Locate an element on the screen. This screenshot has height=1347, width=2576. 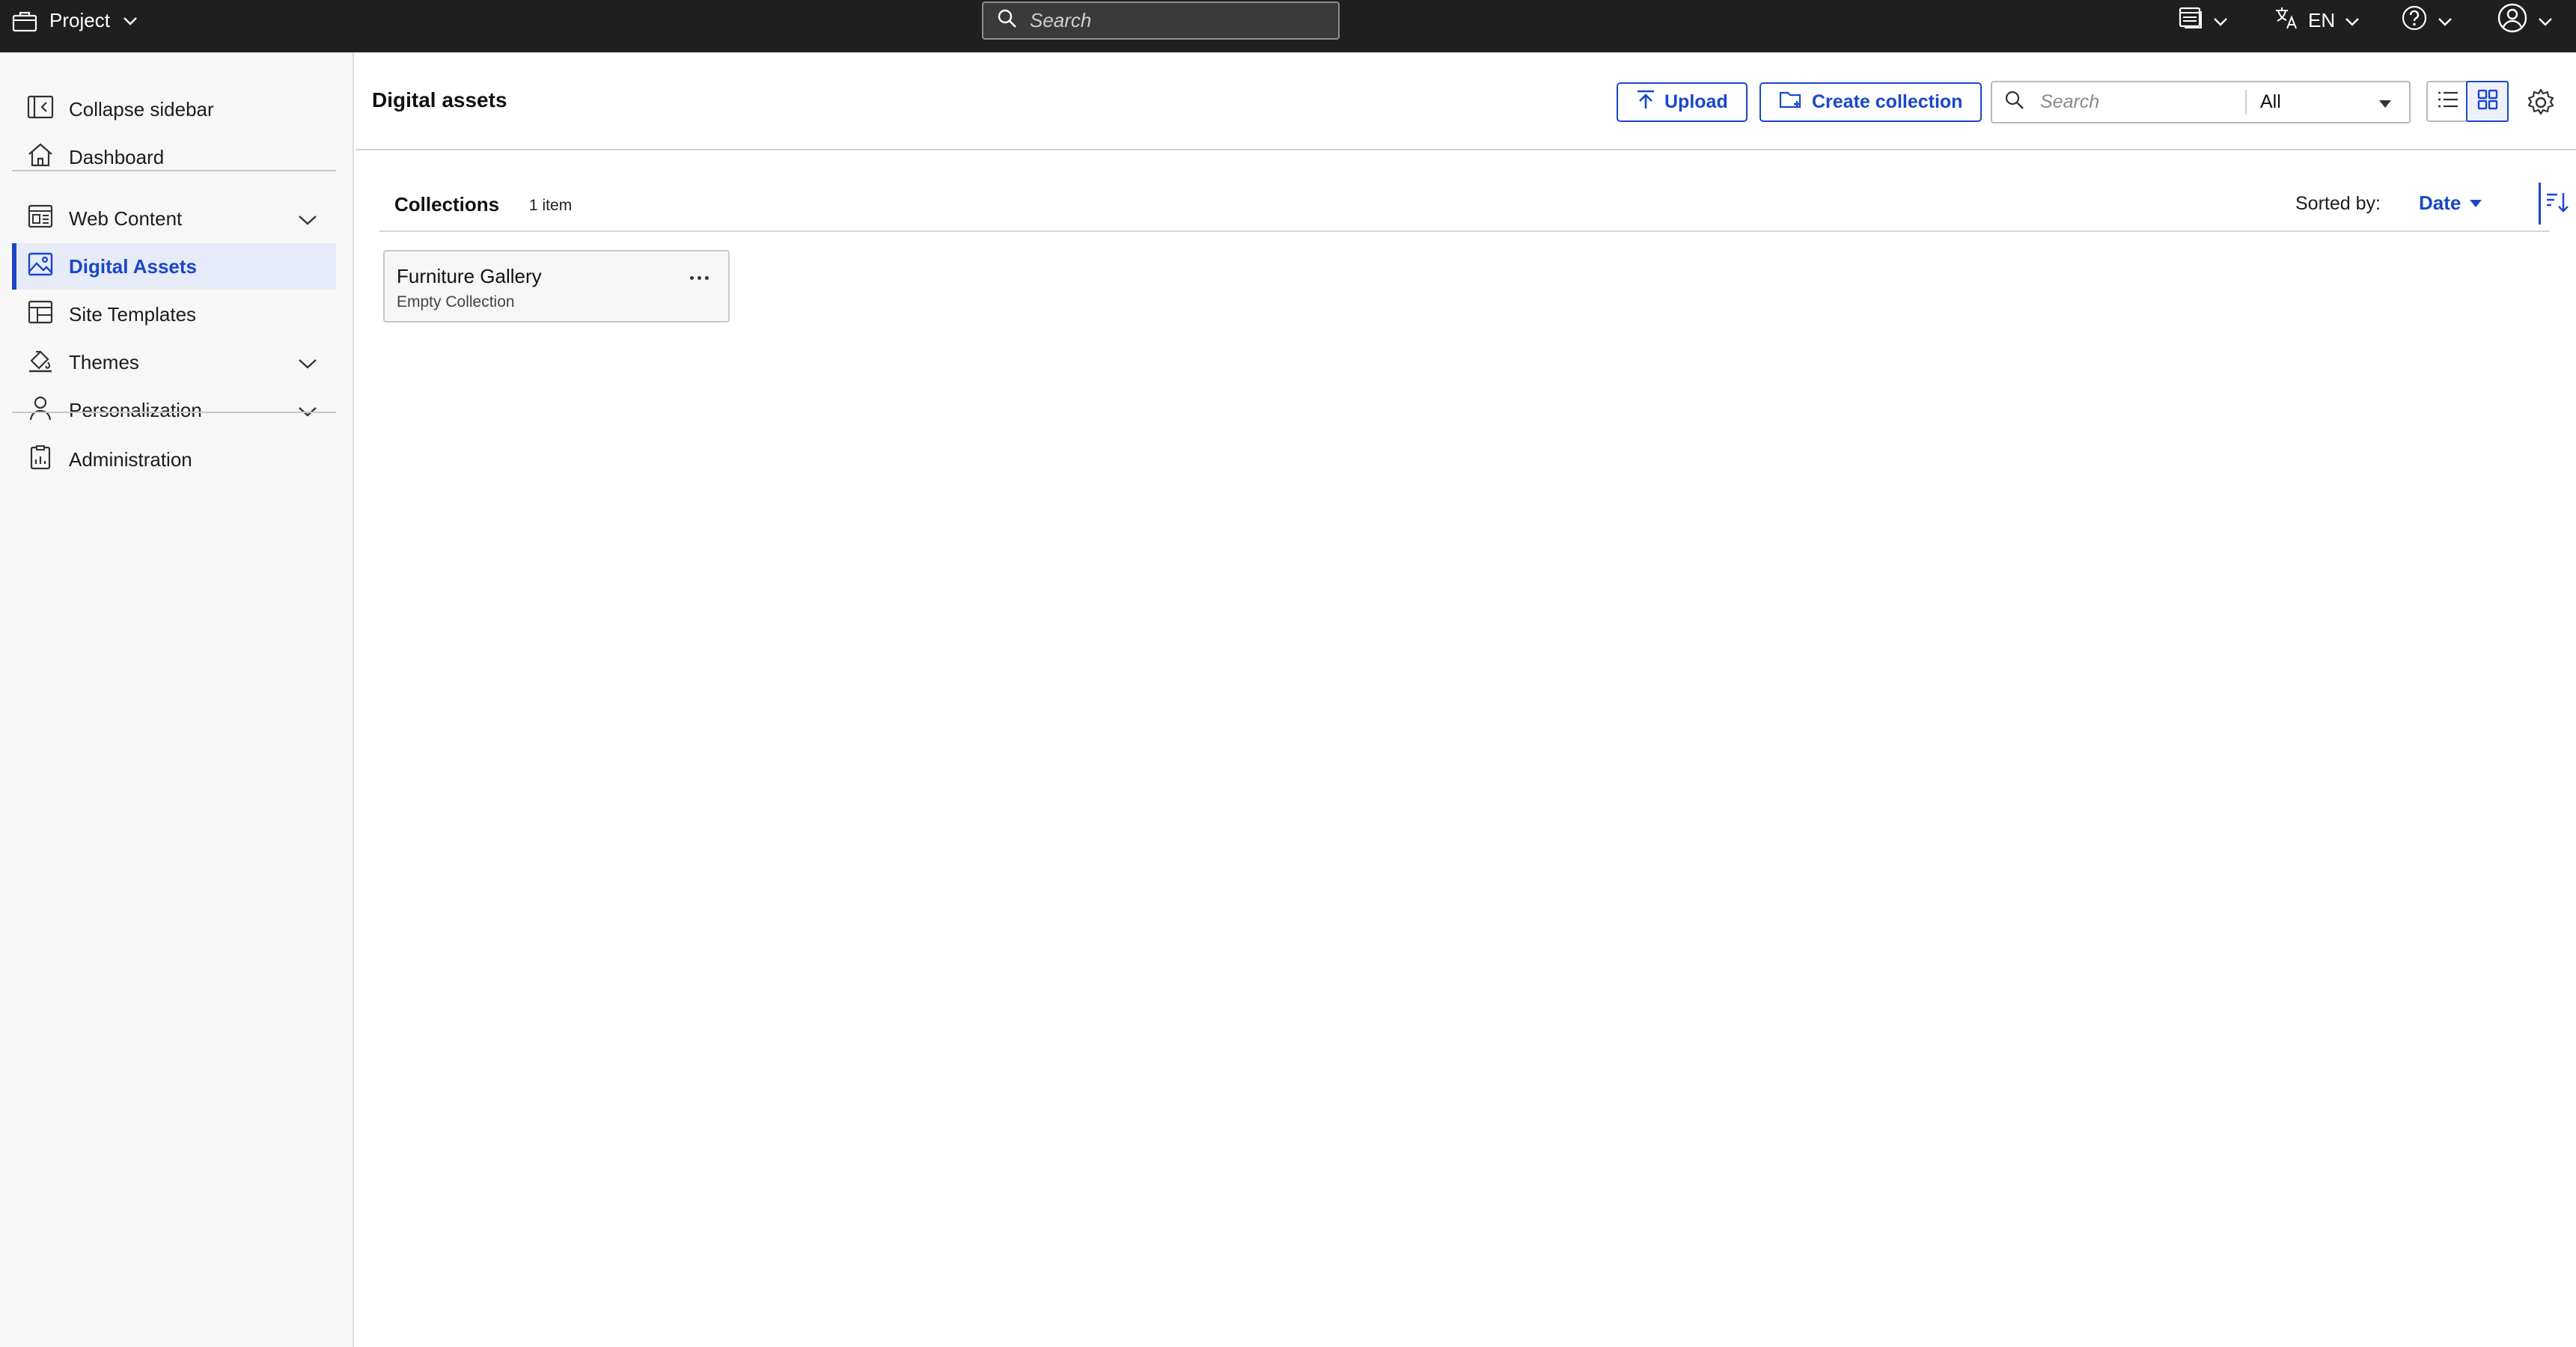
gear-icon is located at coordinates (2541, 104).